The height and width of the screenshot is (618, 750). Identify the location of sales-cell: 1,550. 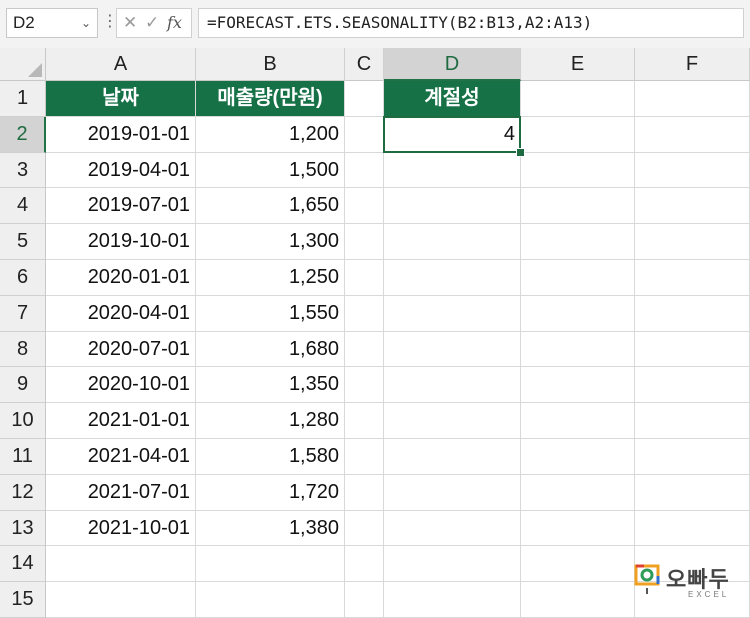
(270, 313).